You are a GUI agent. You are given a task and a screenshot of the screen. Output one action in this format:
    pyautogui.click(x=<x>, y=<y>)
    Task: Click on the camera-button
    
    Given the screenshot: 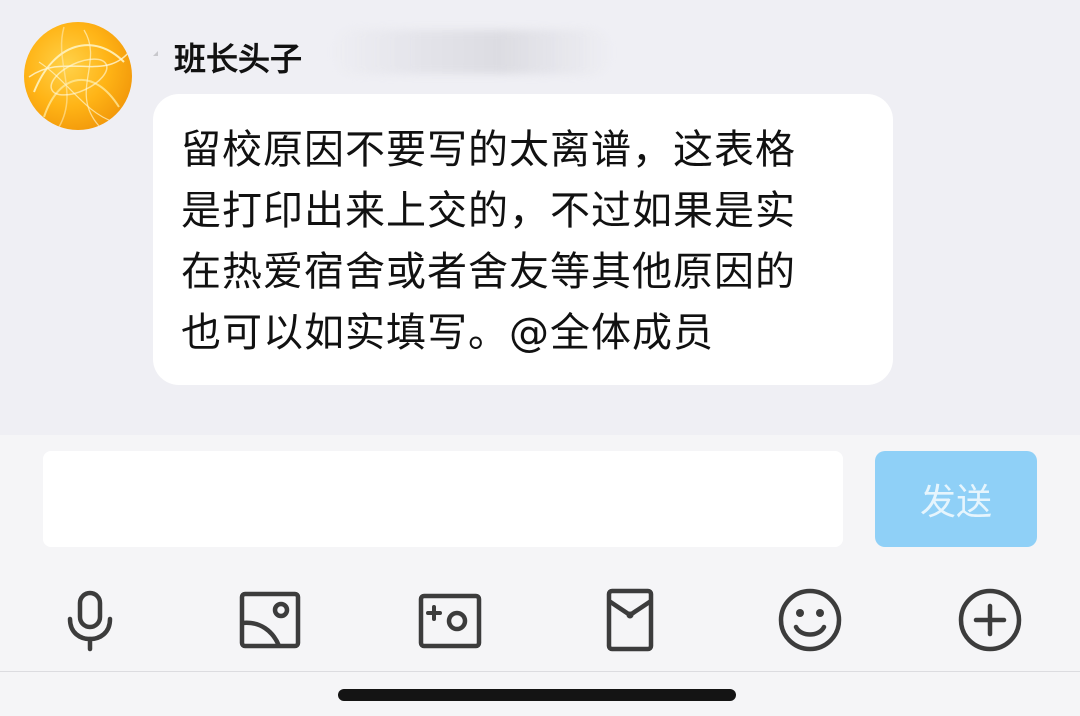 What is the action you would take?
    pyautogui.click(x=450, y=620)
    